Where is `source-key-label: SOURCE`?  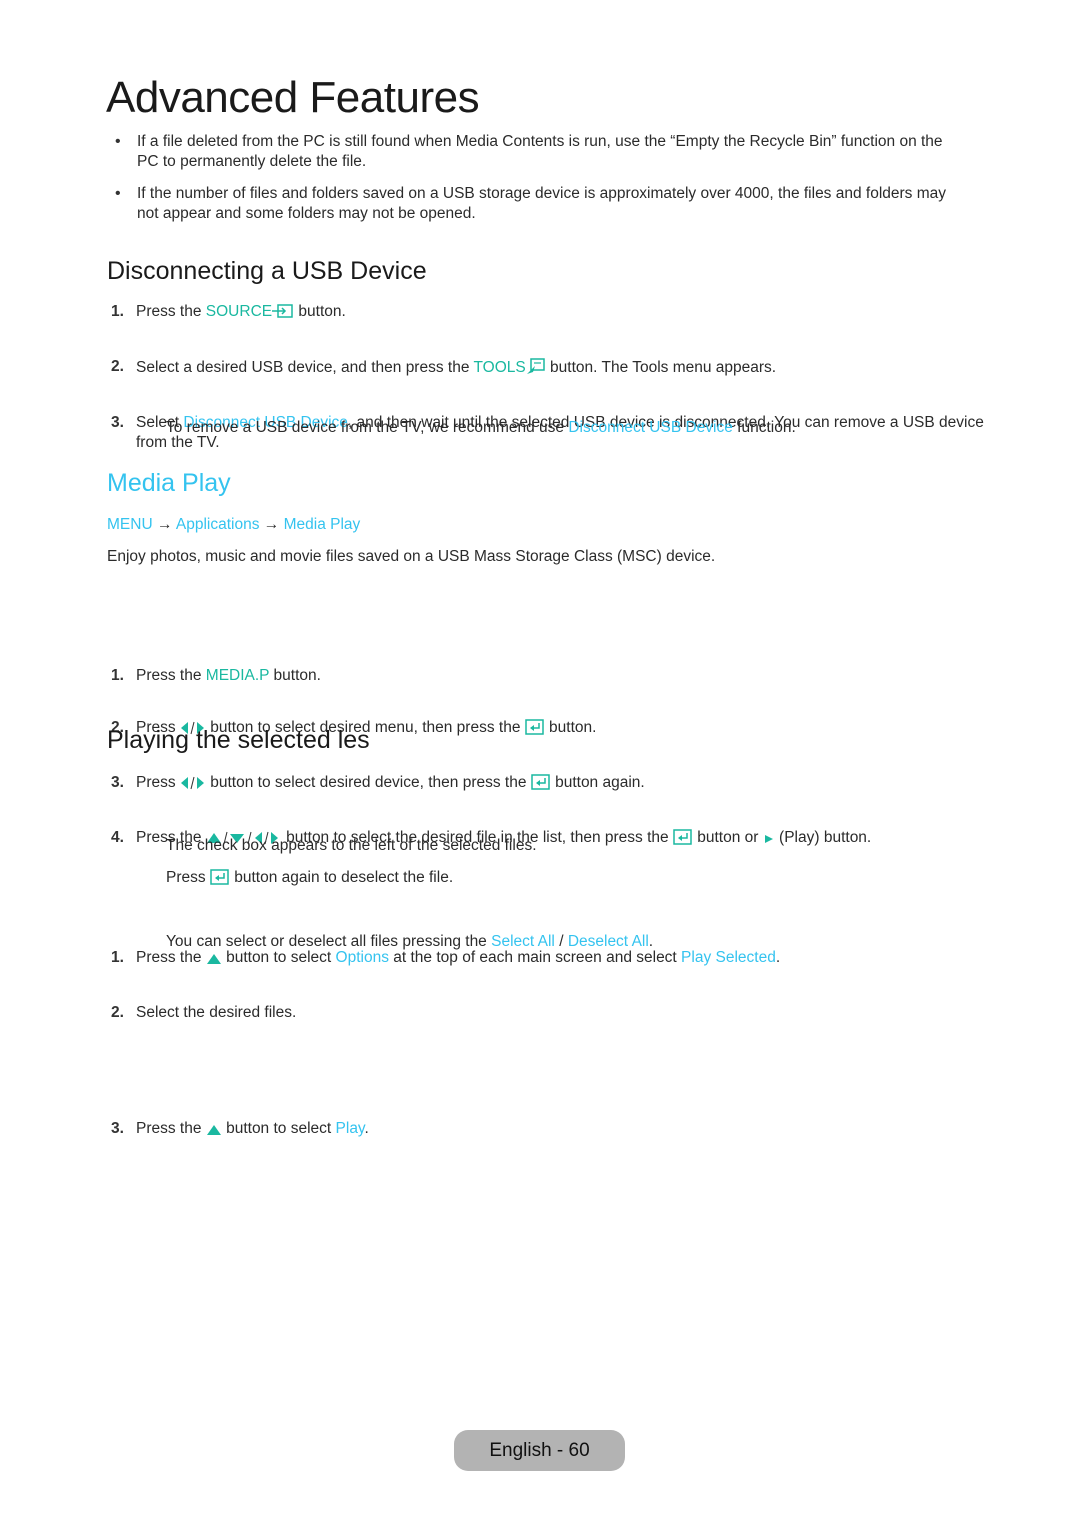 source-key-label: SOURCE is located at coordinates (239, 311).